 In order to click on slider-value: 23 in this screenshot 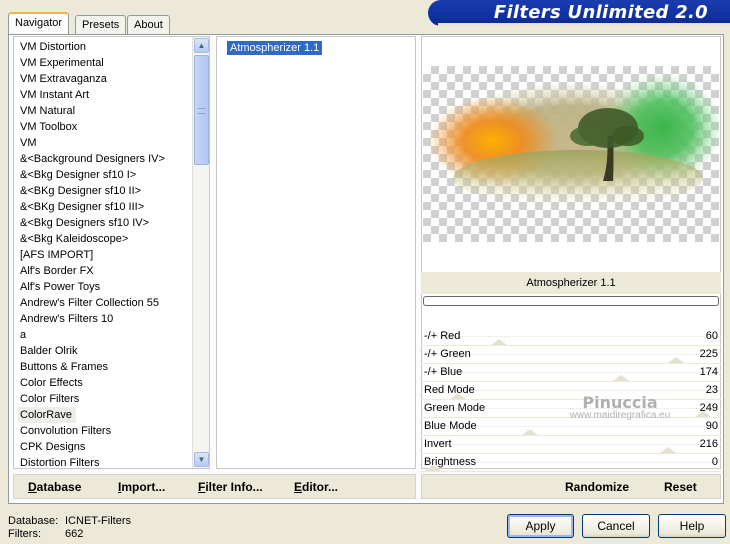, I will do `click(711, 390)`.